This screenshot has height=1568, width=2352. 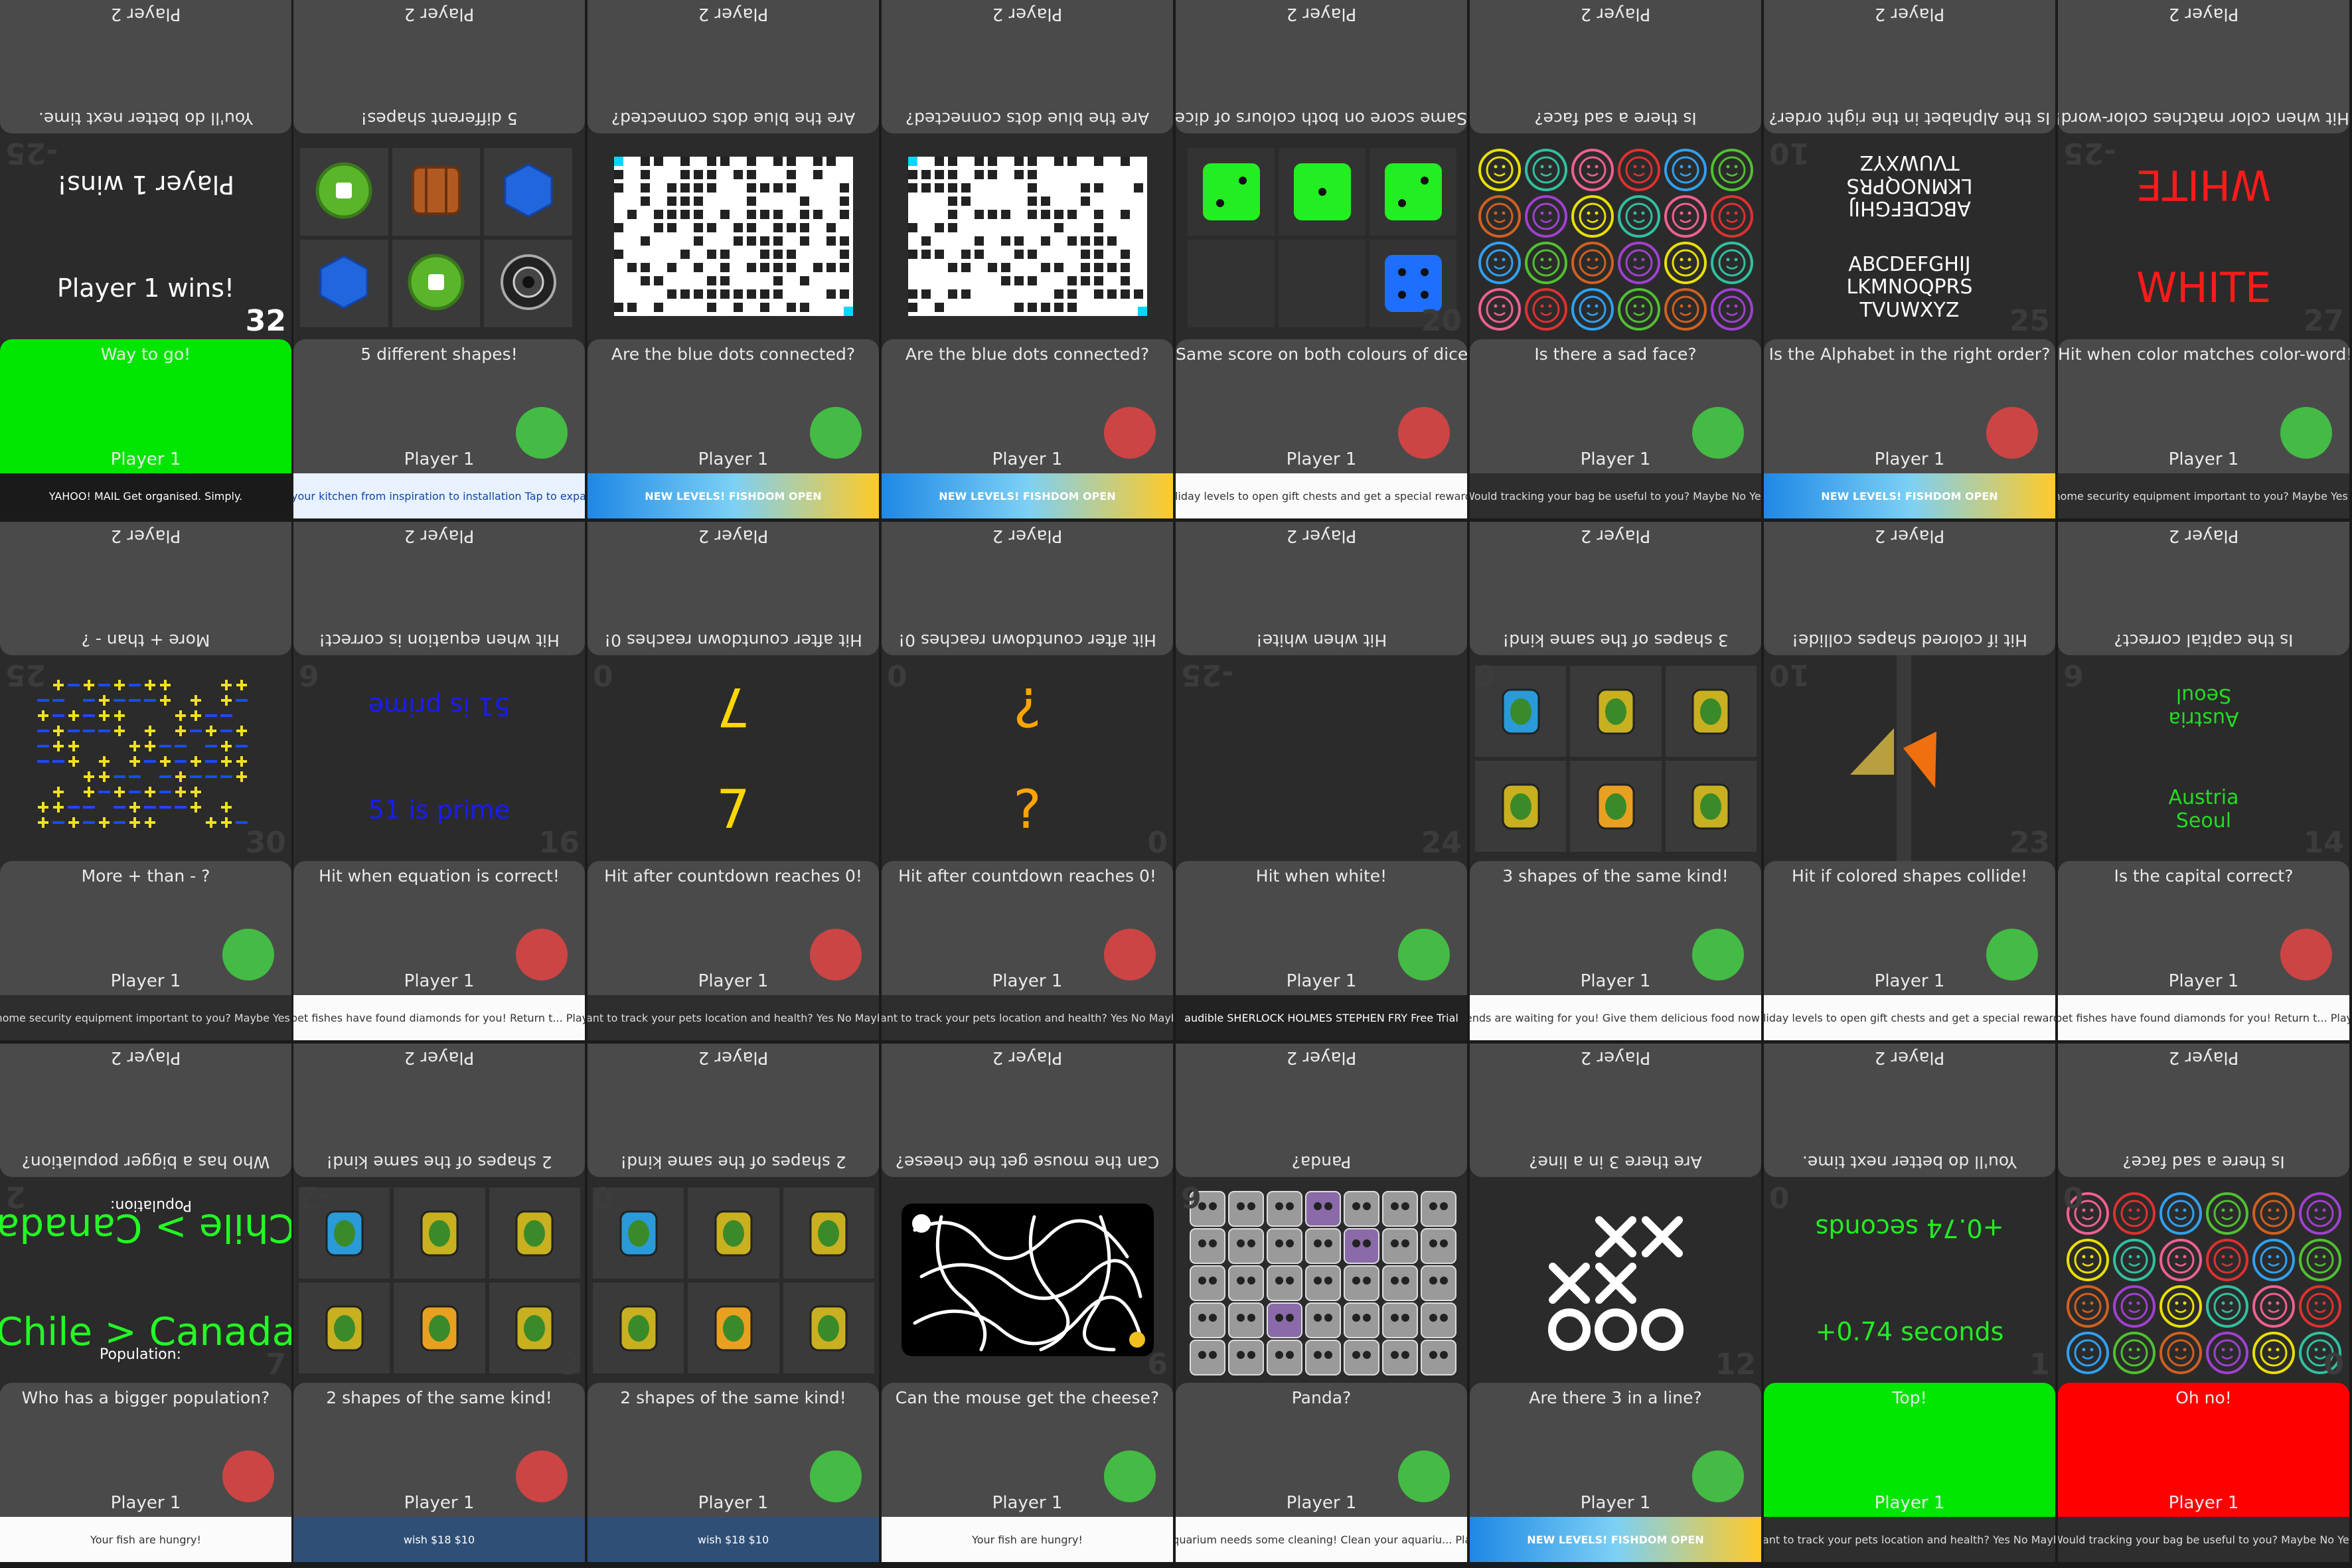 I want to click on player-1-prompt: Can the mouse get the cheese?, so click(x=1027, y=1398).